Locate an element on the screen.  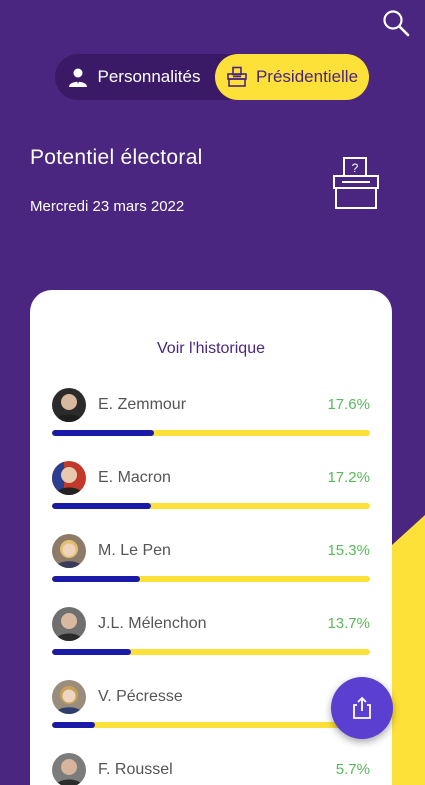
candidate-percent: 17.2% is located at coordinates (348, 477).